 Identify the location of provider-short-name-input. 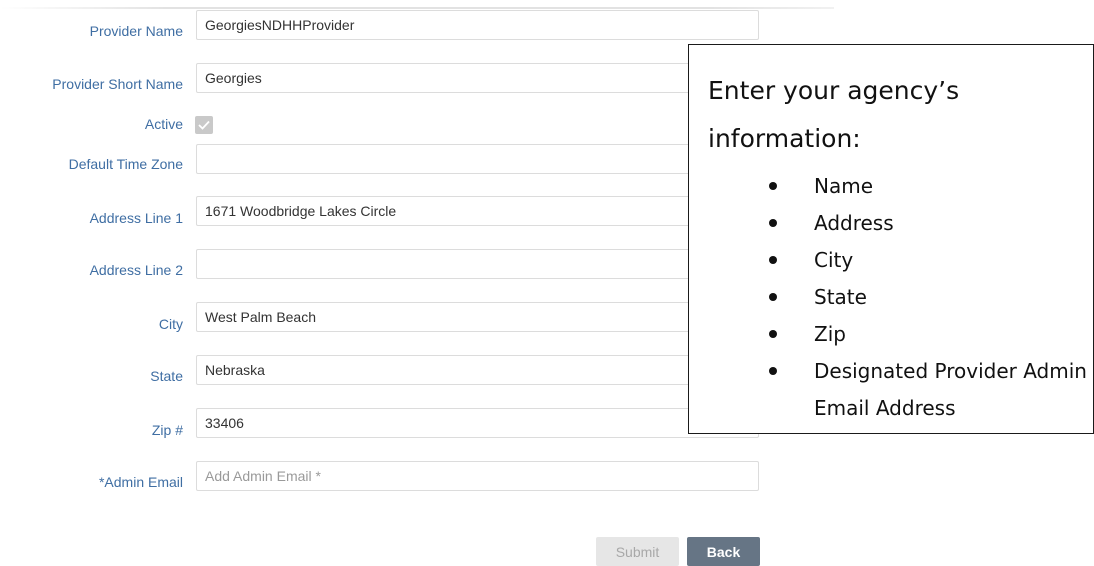
(477, 78).